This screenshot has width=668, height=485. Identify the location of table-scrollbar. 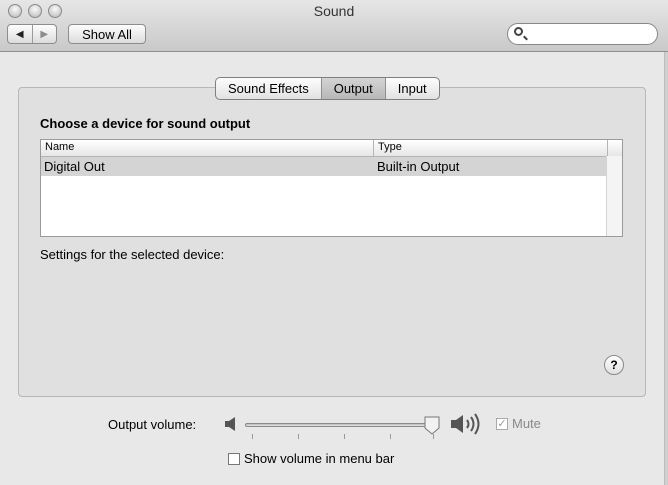
(614, 196).